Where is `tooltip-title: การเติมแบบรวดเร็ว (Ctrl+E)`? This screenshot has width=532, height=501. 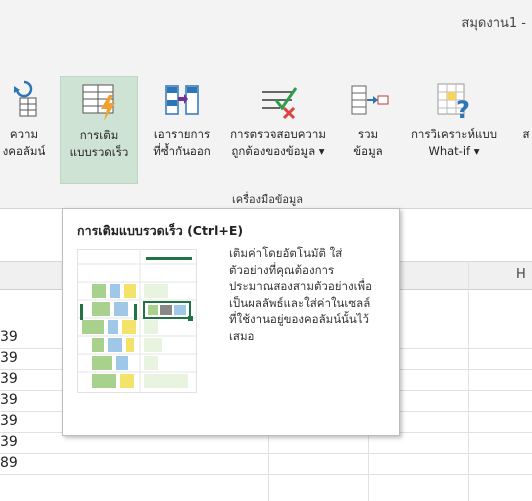 tooltip-title: การเติมแบบรวดเร็ว (Ctrl+E) is located at coordinates (160, 230).